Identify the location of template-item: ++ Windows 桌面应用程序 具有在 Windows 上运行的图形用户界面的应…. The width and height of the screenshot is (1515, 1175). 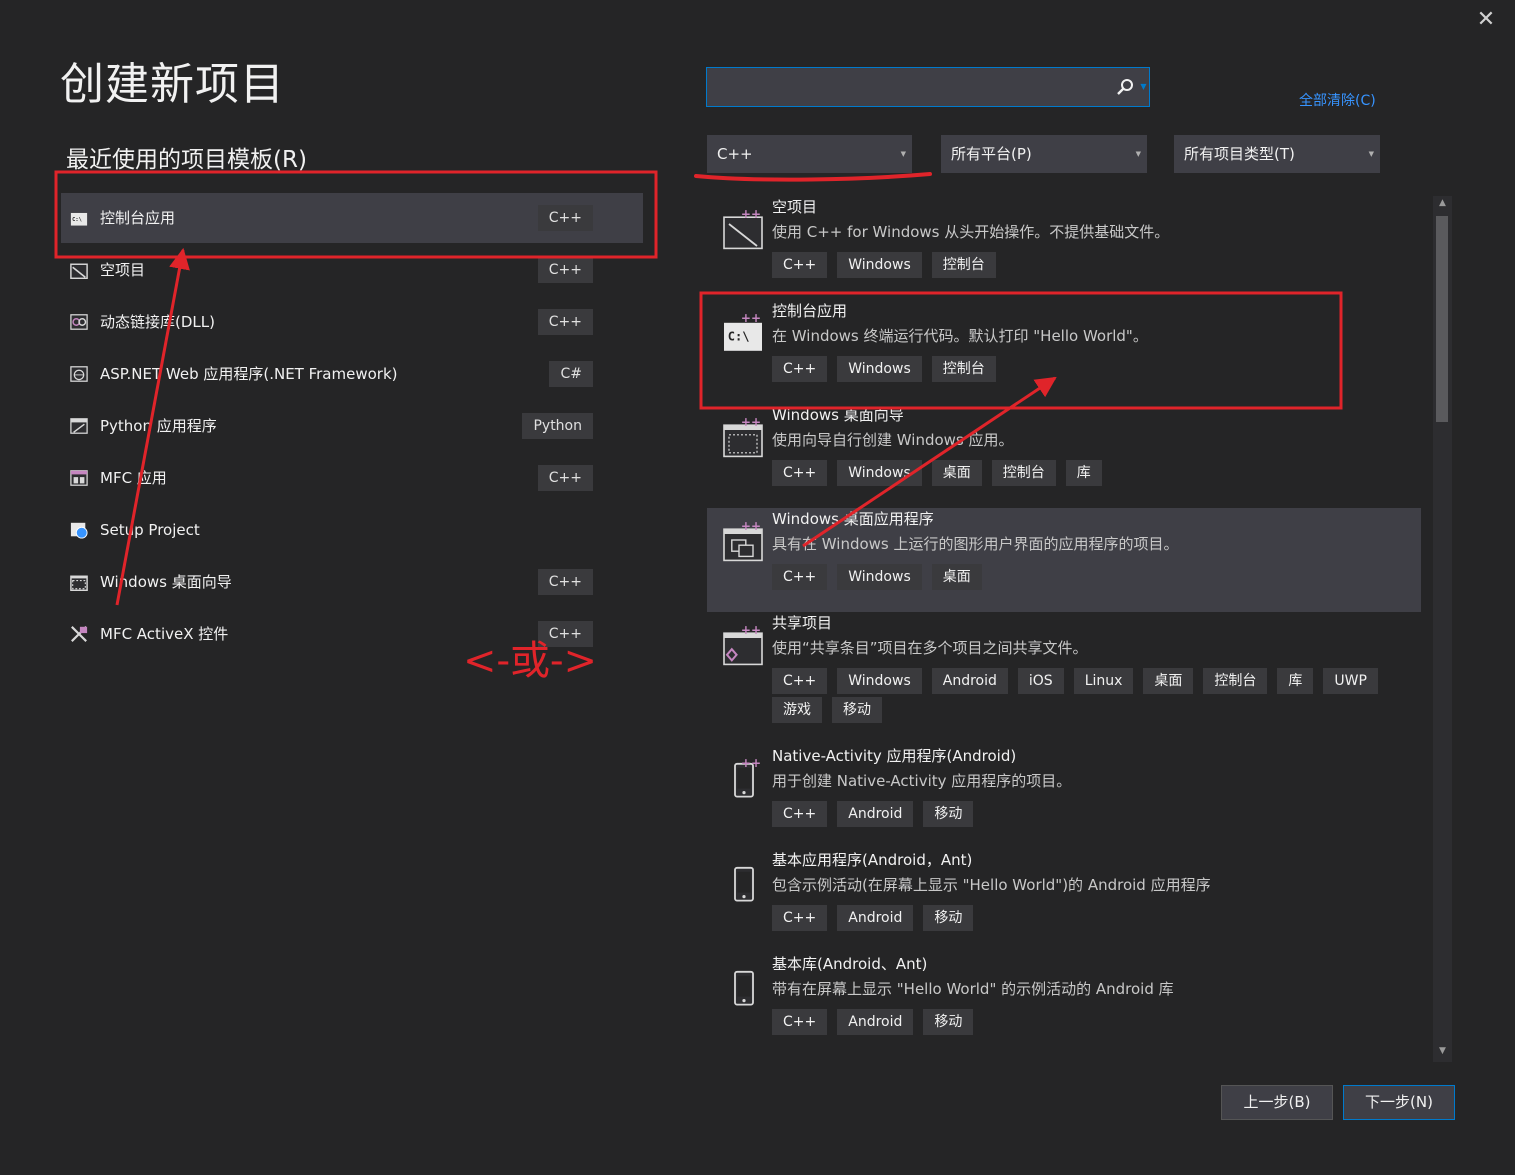
(1064, 560).